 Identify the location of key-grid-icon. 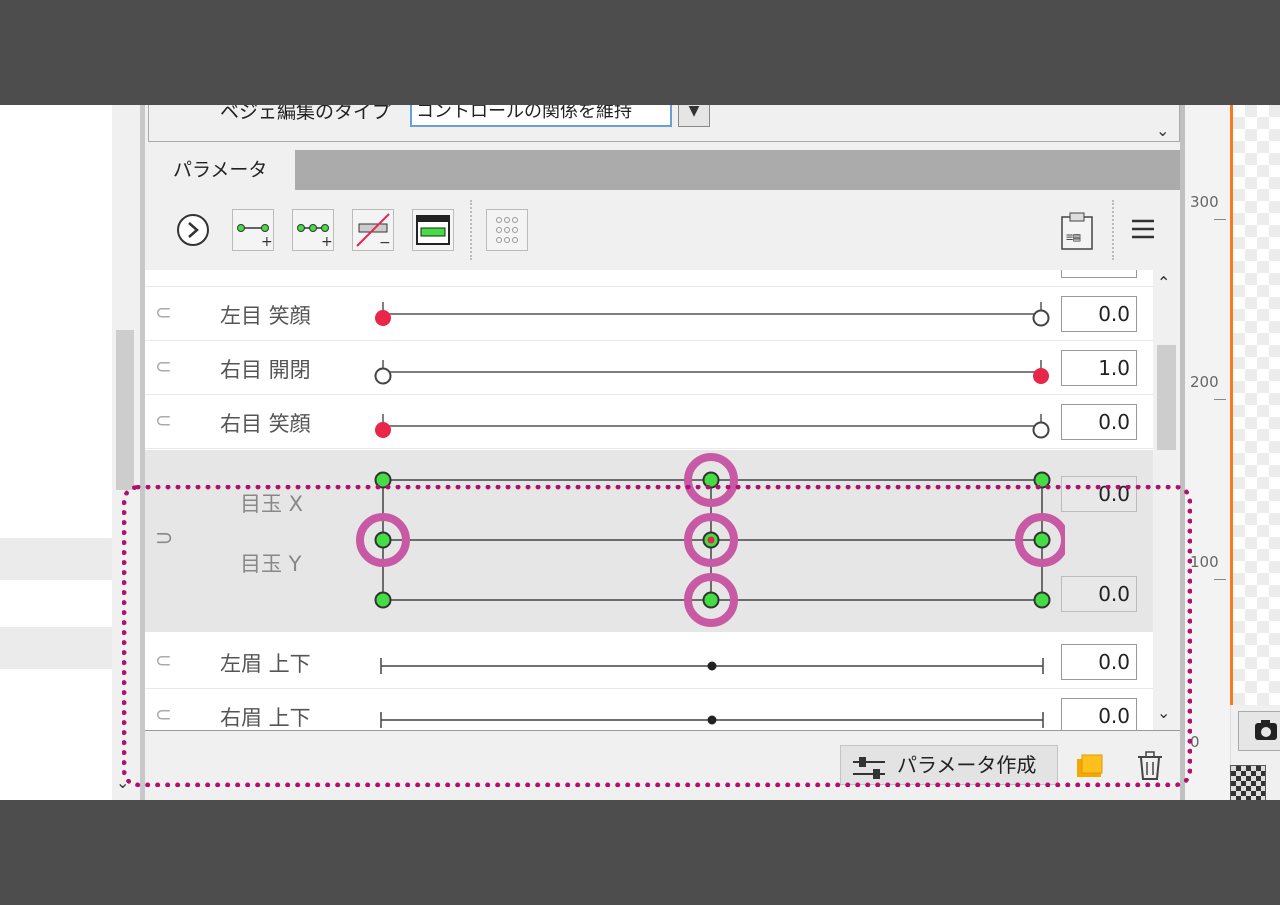
(507, 230).